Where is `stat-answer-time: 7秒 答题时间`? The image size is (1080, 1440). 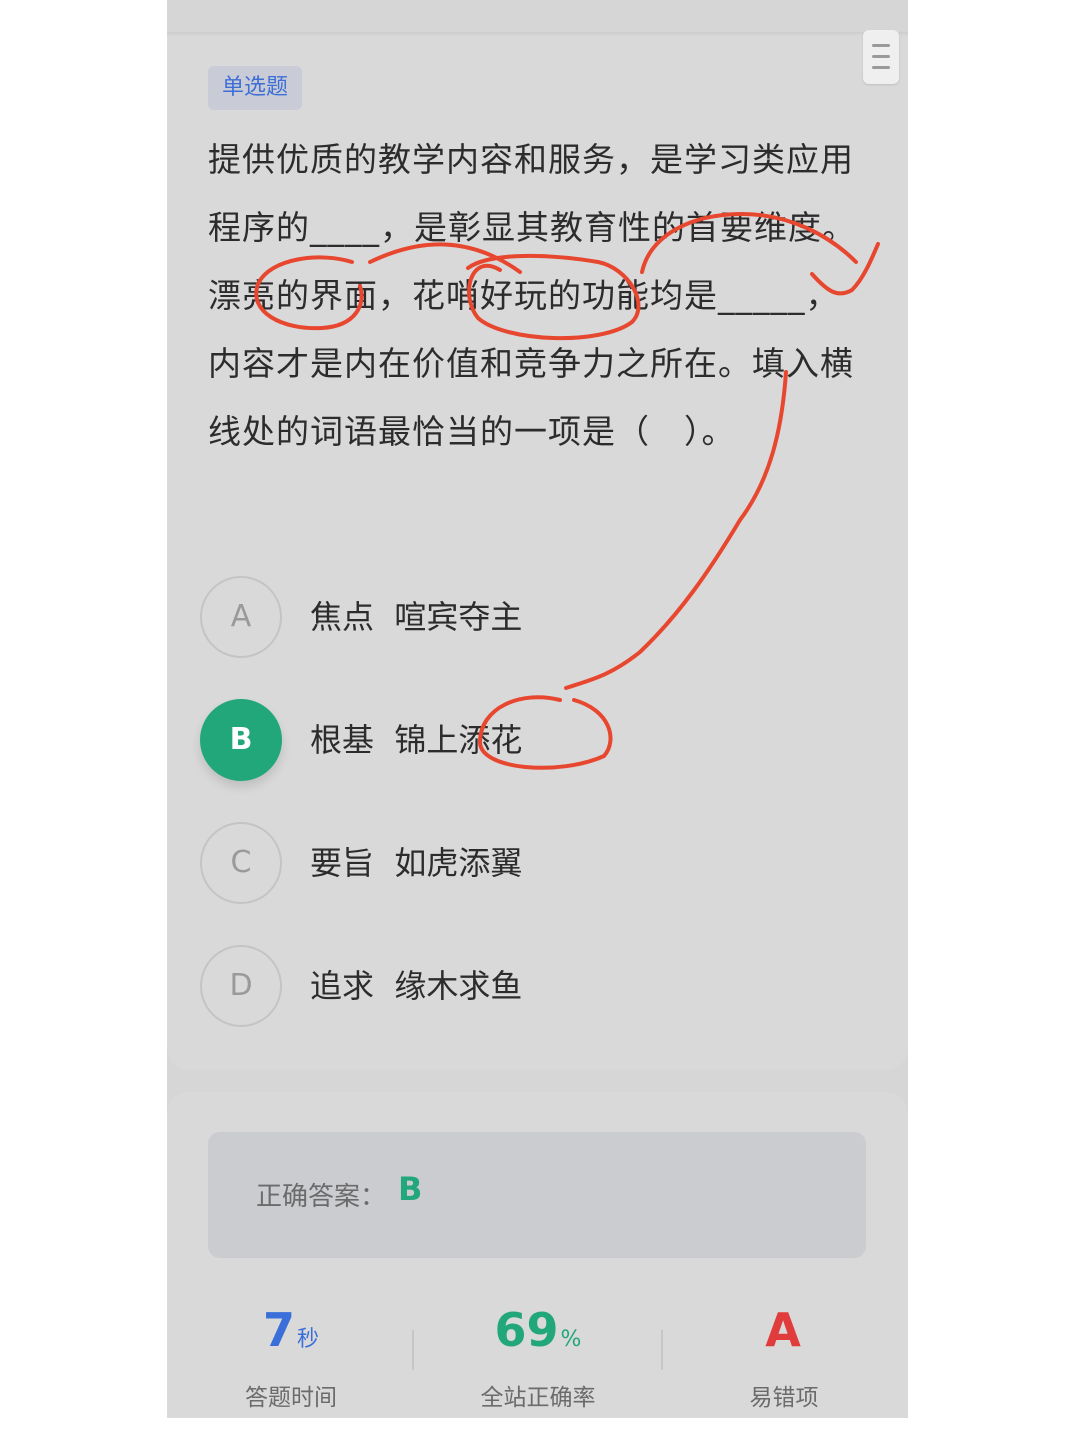 stat-answer-time: 7秒 答题时间 is located at coordinates (291, 1356).